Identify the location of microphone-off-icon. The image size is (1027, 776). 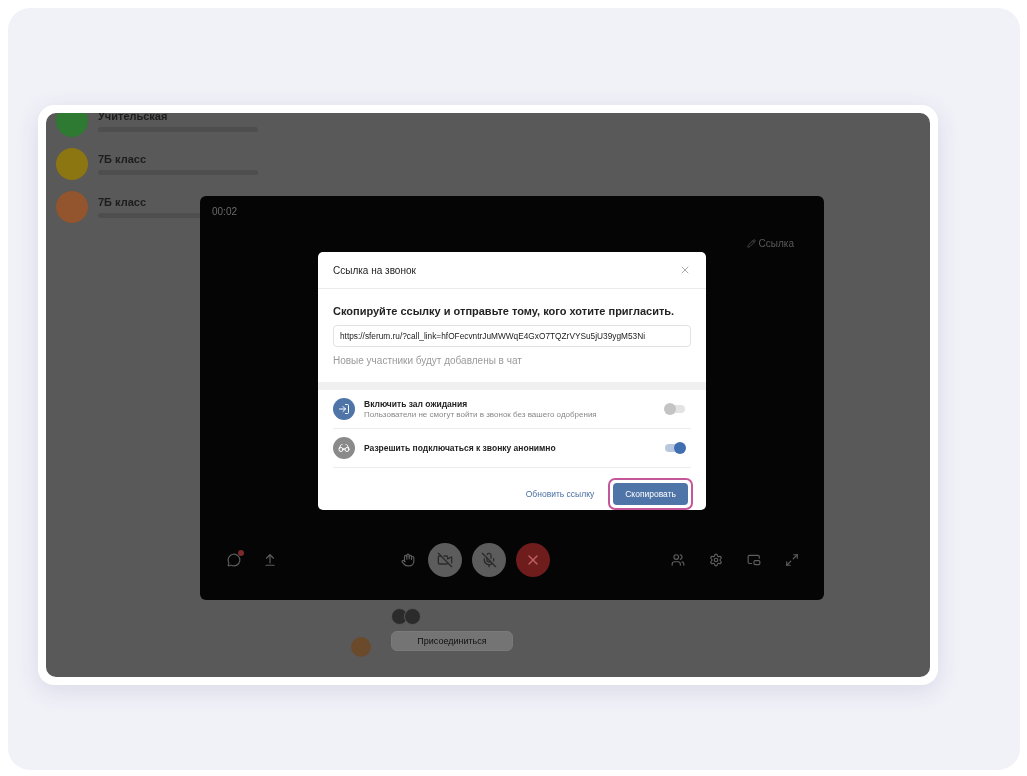
(489, 560).